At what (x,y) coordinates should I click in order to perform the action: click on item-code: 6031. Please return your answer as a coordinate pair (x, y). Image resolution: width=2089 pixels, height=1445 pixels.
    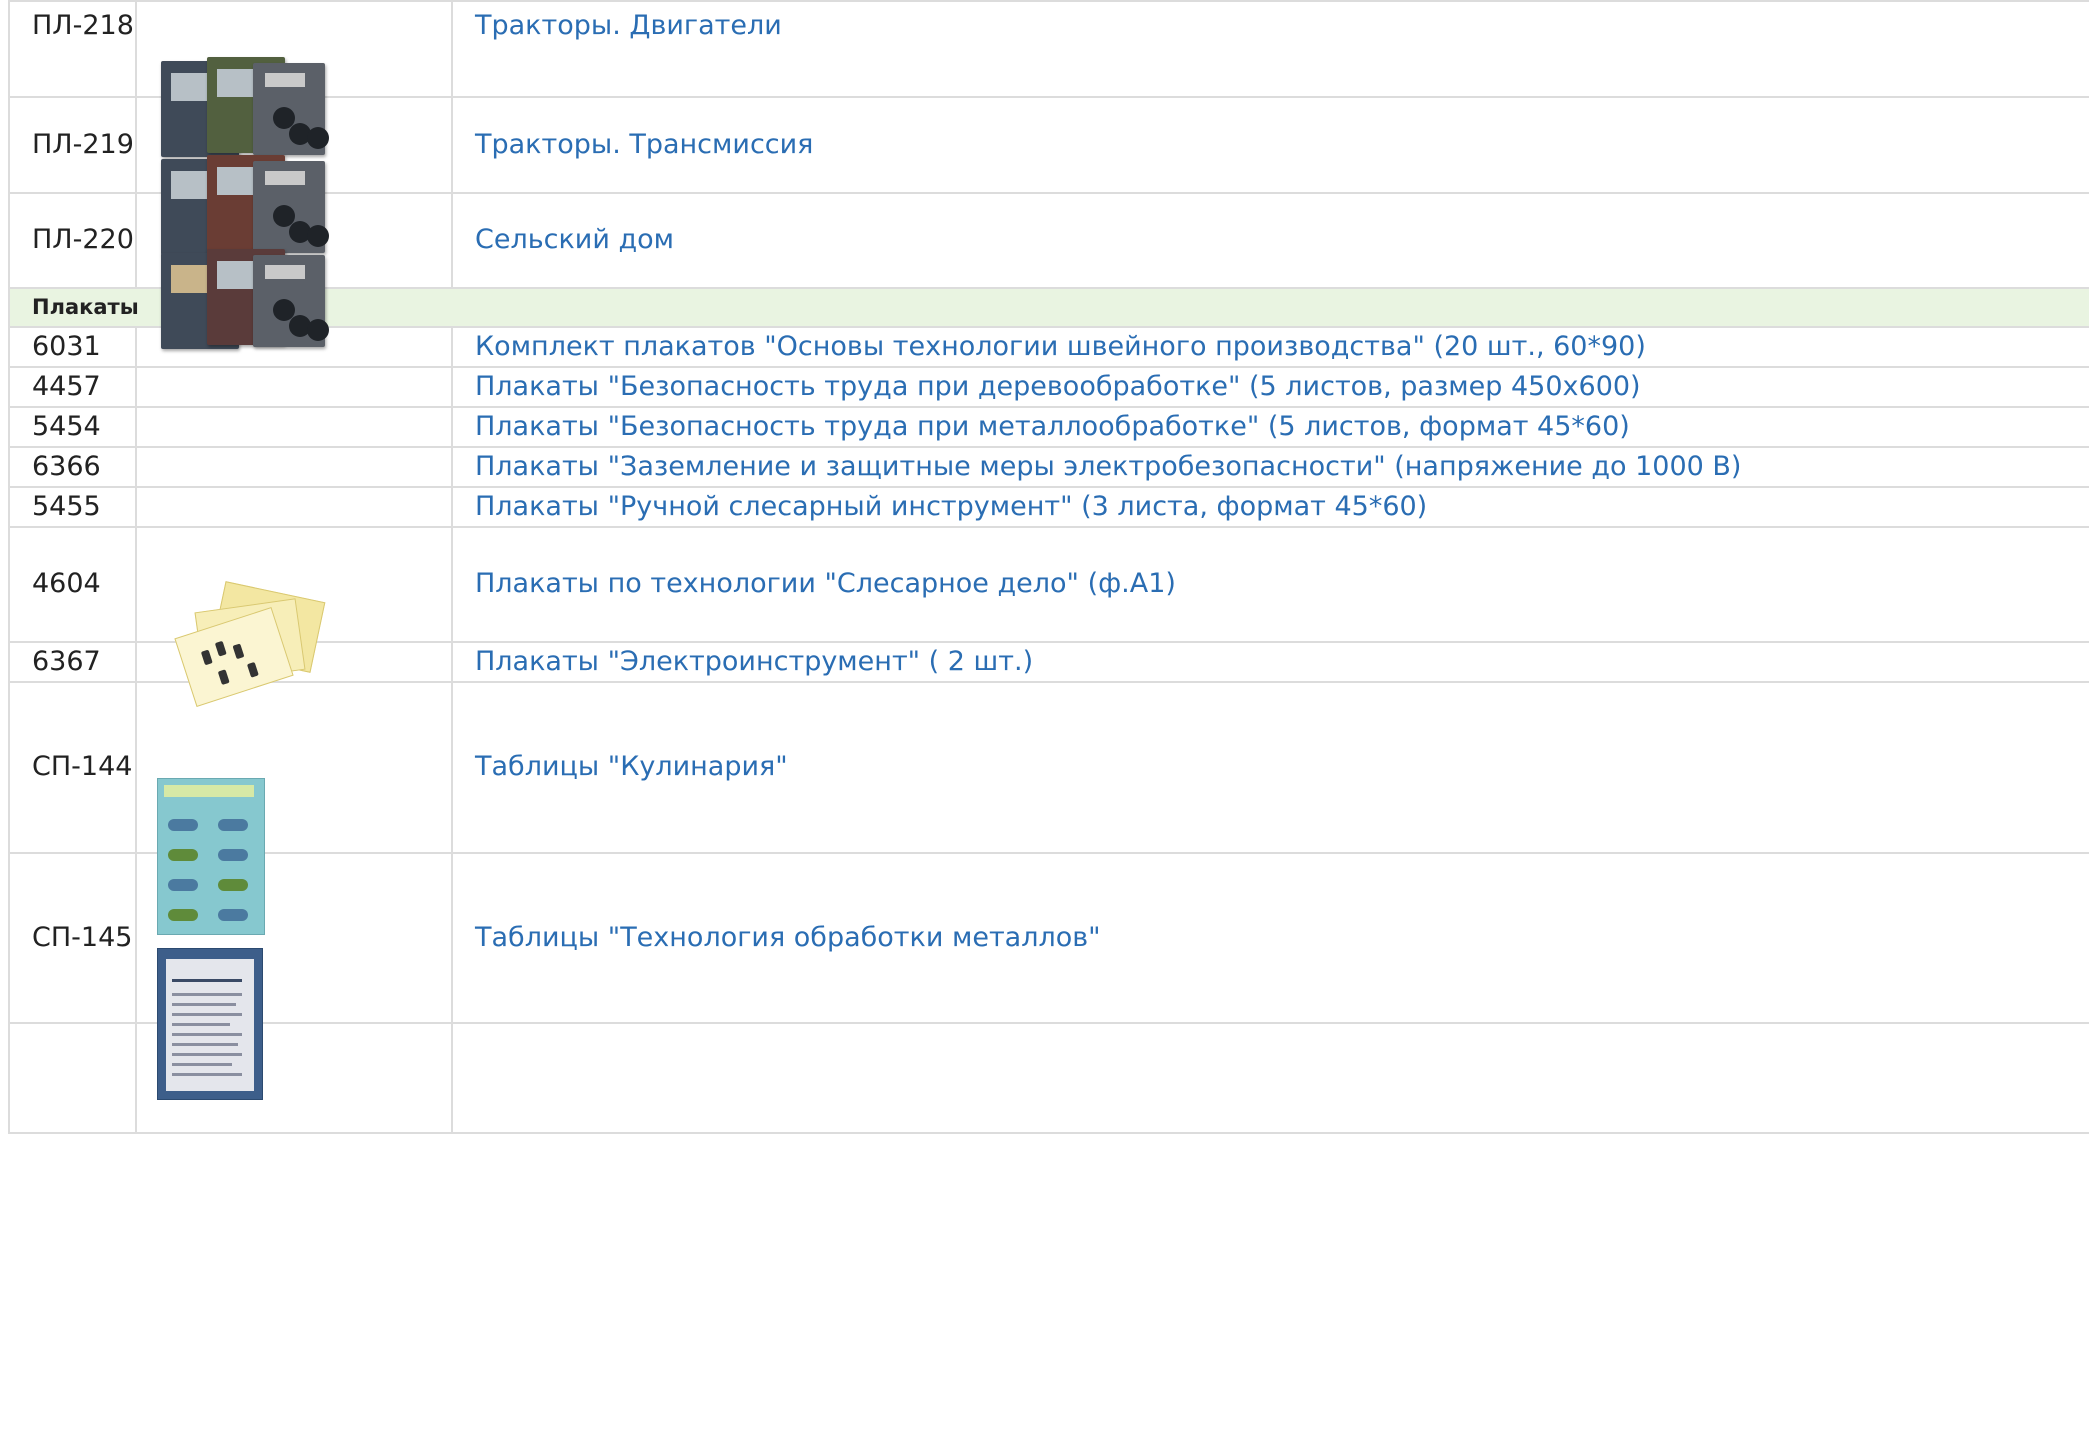
    Looking at the image, I should click on (72, 347).